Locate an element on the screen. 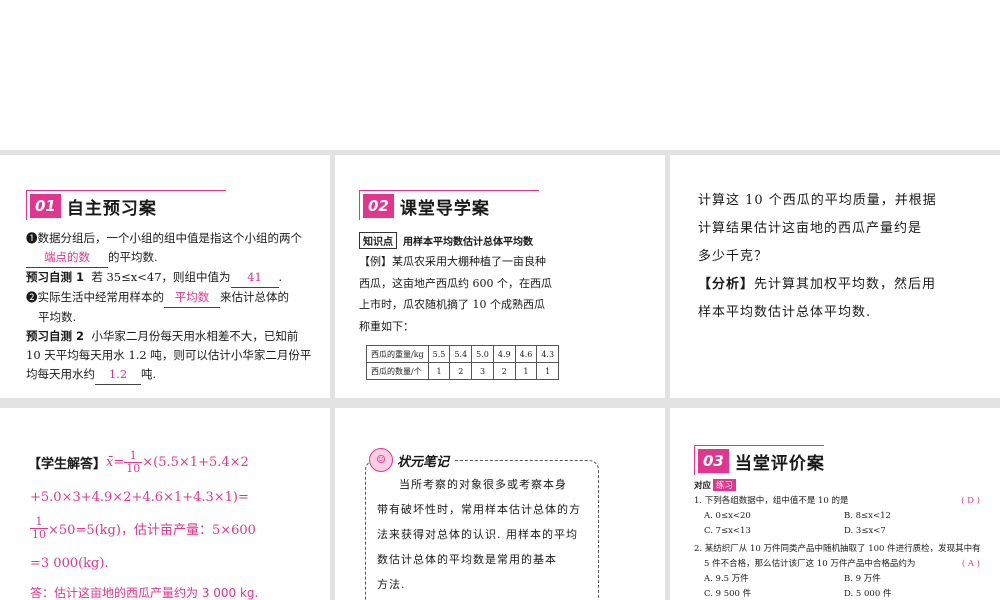 This screenshot has height=600, width=1000. line-6: 预习自测 2 小华家二月份每天用水相差不大，已知前 is located at coordinates (176, 336).